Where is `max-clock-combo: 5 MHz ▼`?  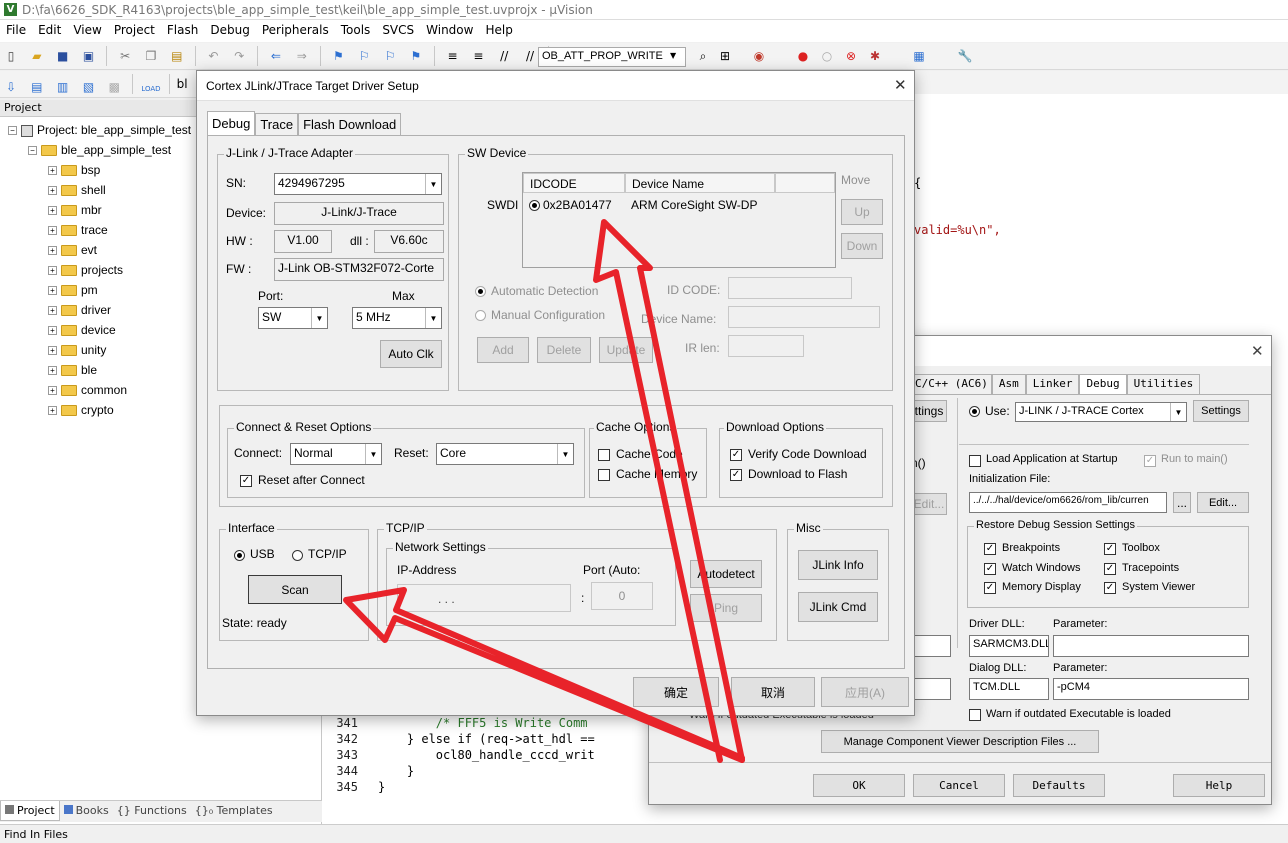 max-clock-combo: 5 MHz ▼ is located at coordinates (397, 318).